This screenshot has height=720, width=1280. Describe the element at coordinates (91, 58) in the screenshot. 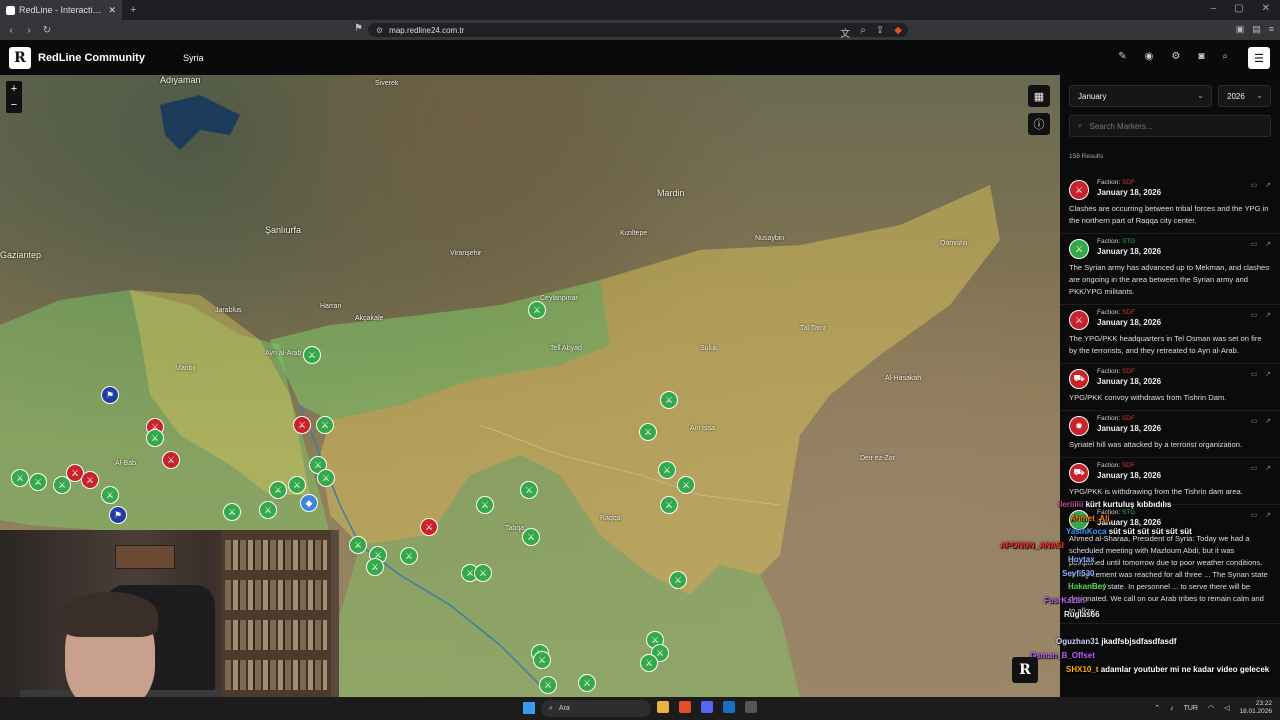

I see `brand-name: RedLine Community` at that location.